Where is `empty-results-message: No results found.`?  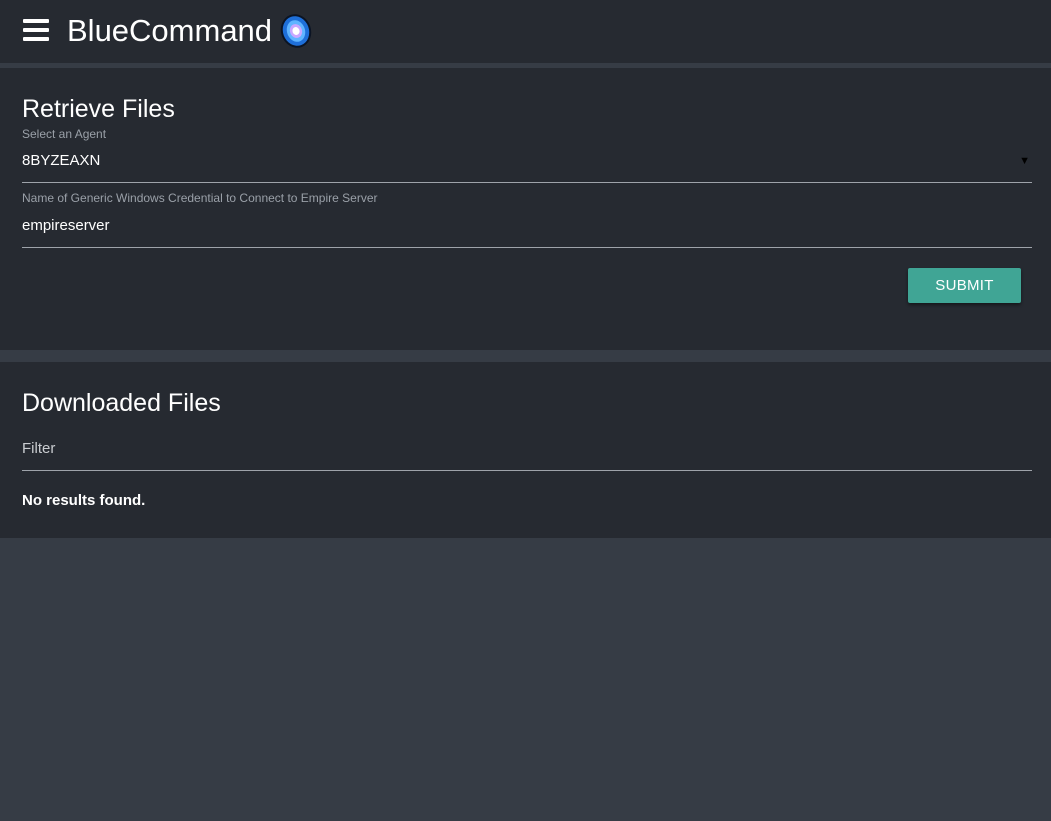
empty-results-message: No results found. is located at coordinates (84, 500).